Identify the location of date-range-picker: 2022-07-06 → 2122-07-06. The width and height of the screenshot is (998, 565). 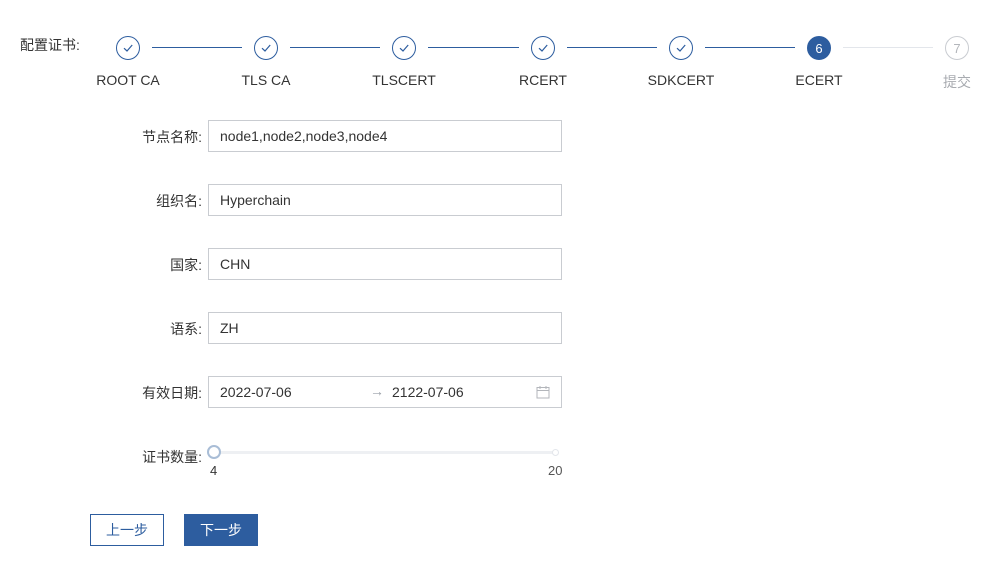
(385, 392).